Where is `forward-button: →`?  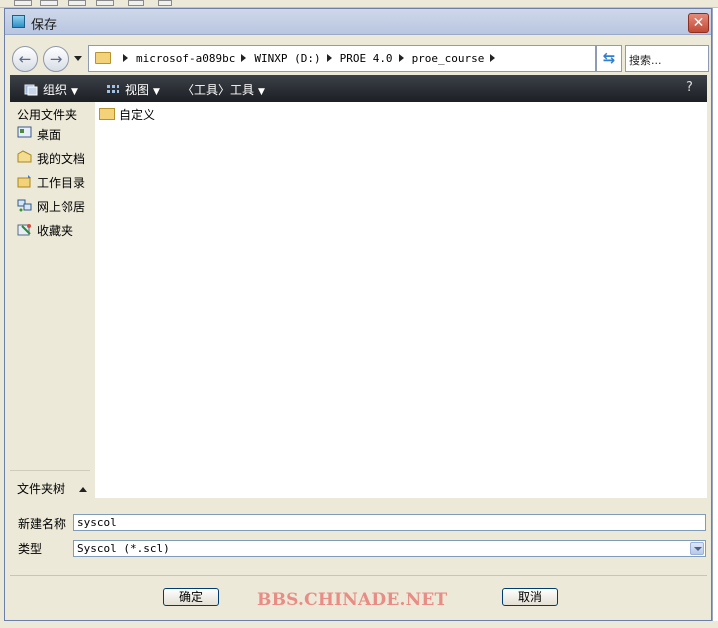
forward-button: → is located at coordinates (56, 59).